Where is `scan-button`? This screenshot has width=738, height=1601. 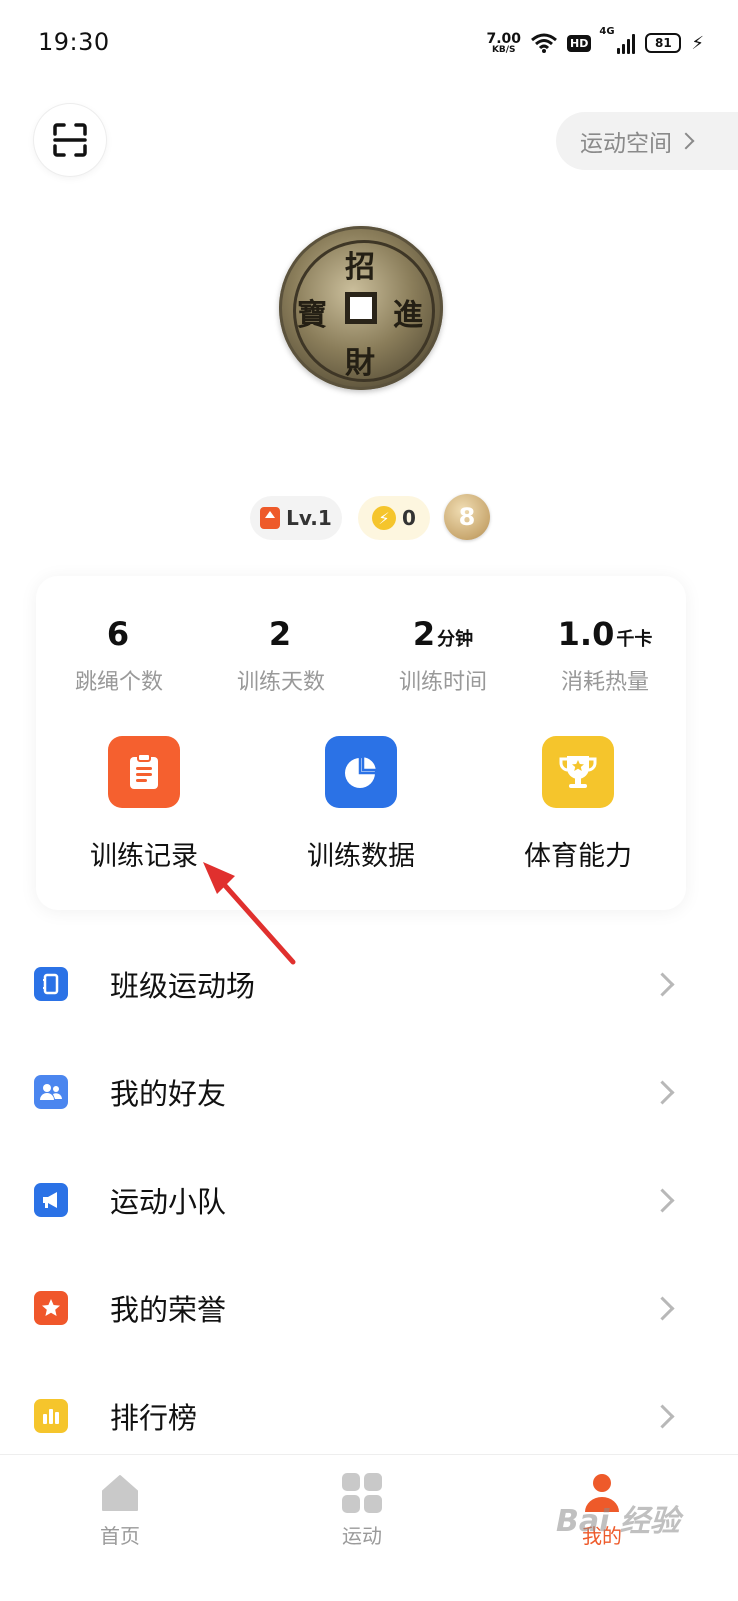 scan-button is located at coordinates (70, 140).